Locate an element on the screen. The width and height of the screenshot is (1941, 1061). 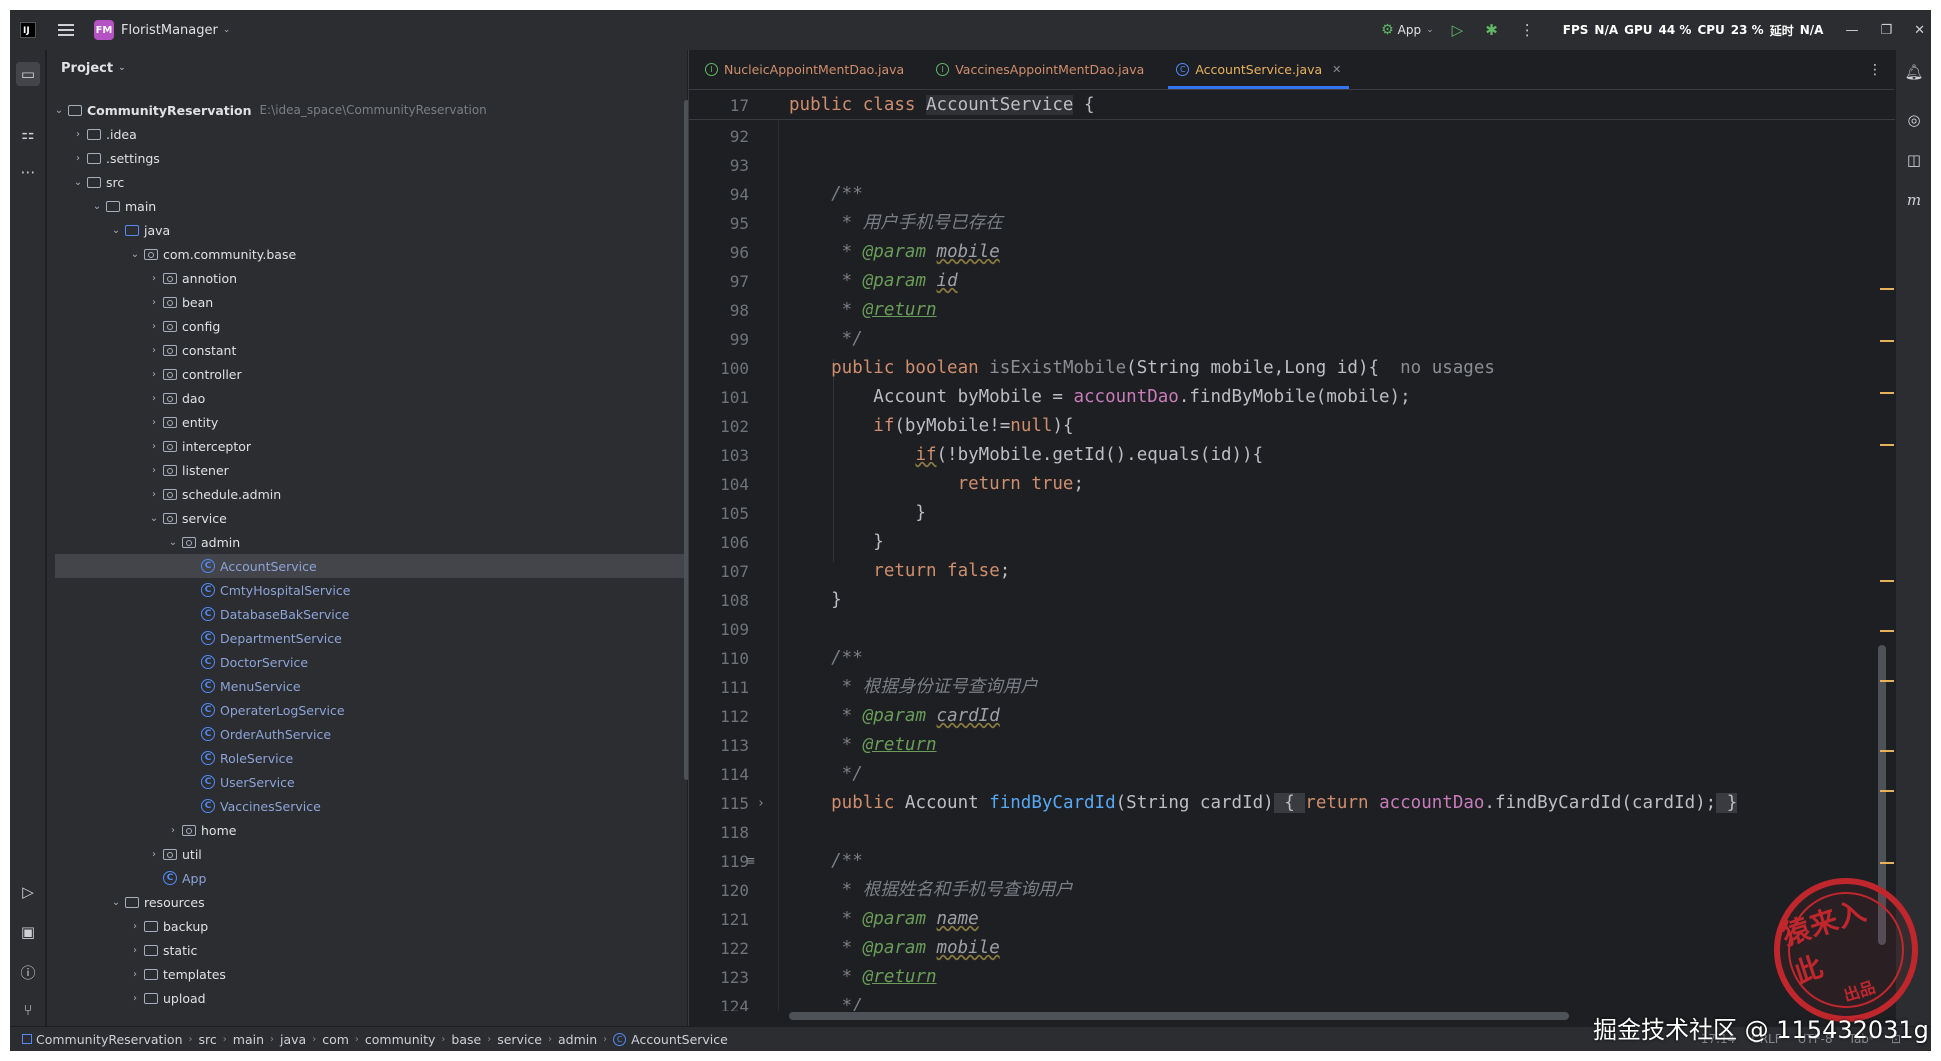
tree-item: C RoleService is located at coordinates (367, 758).